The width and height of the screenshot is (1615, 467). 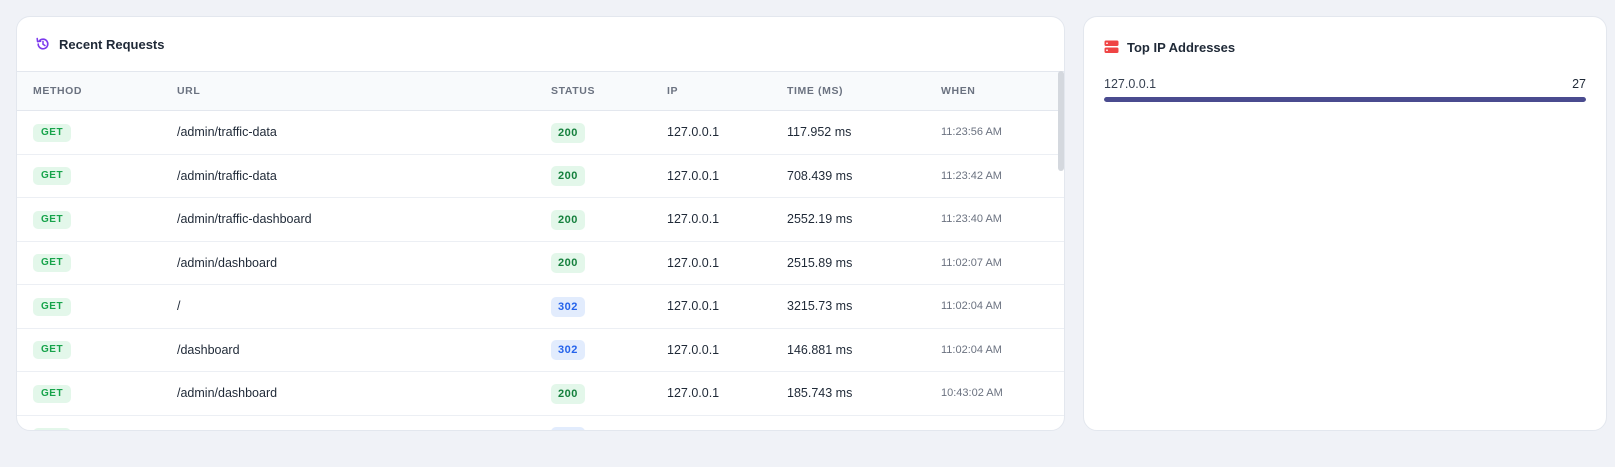 What do you see at coordinates (820, 349) in the screenshot?
I see `time-cell: 146.881 ms` at bounding box center [820, 349].